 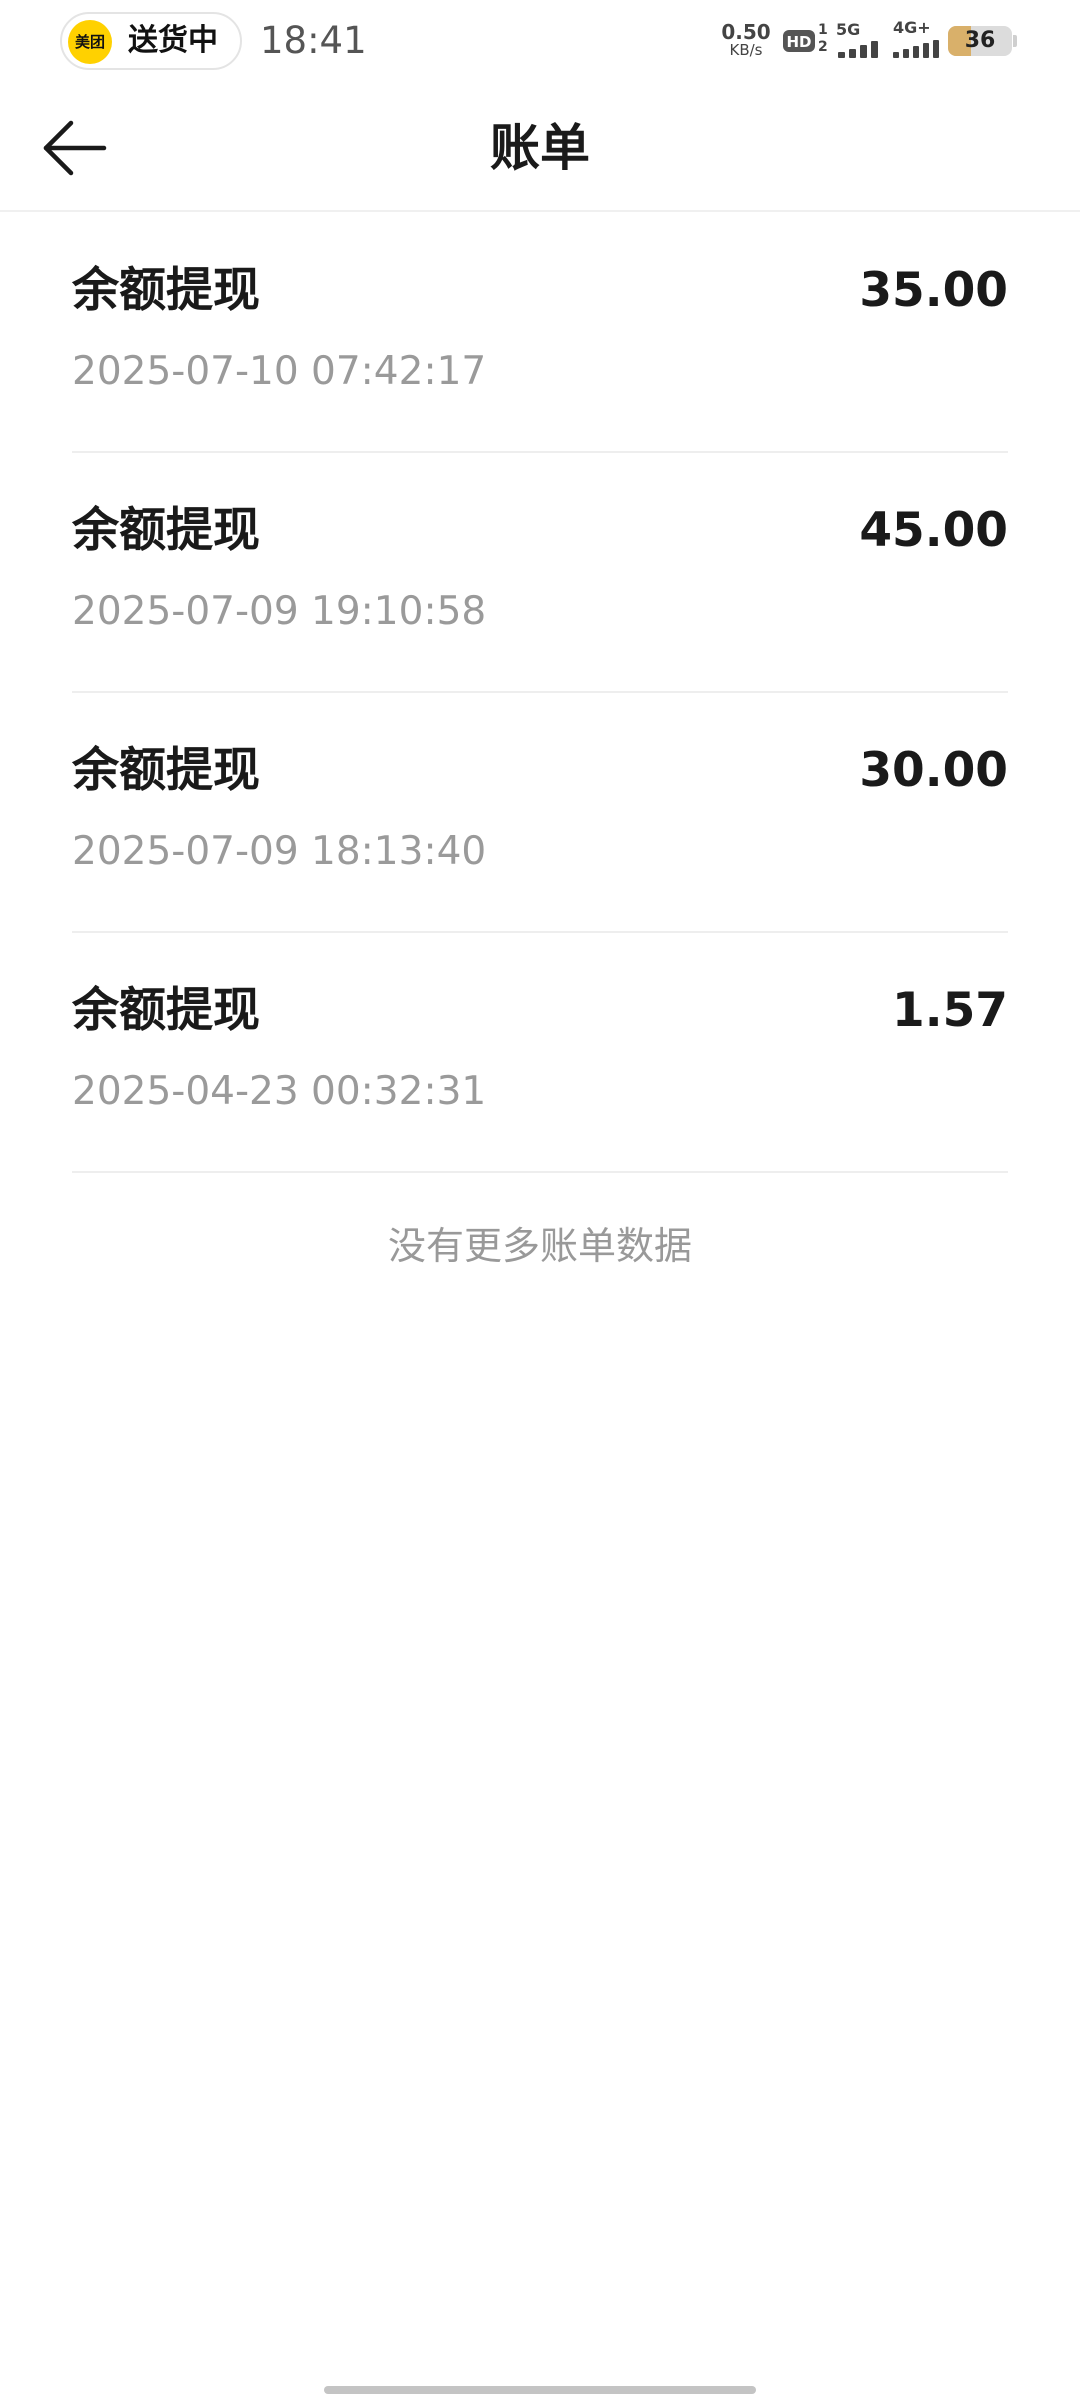 I want to click on back-button, so click(x=76, y=148).